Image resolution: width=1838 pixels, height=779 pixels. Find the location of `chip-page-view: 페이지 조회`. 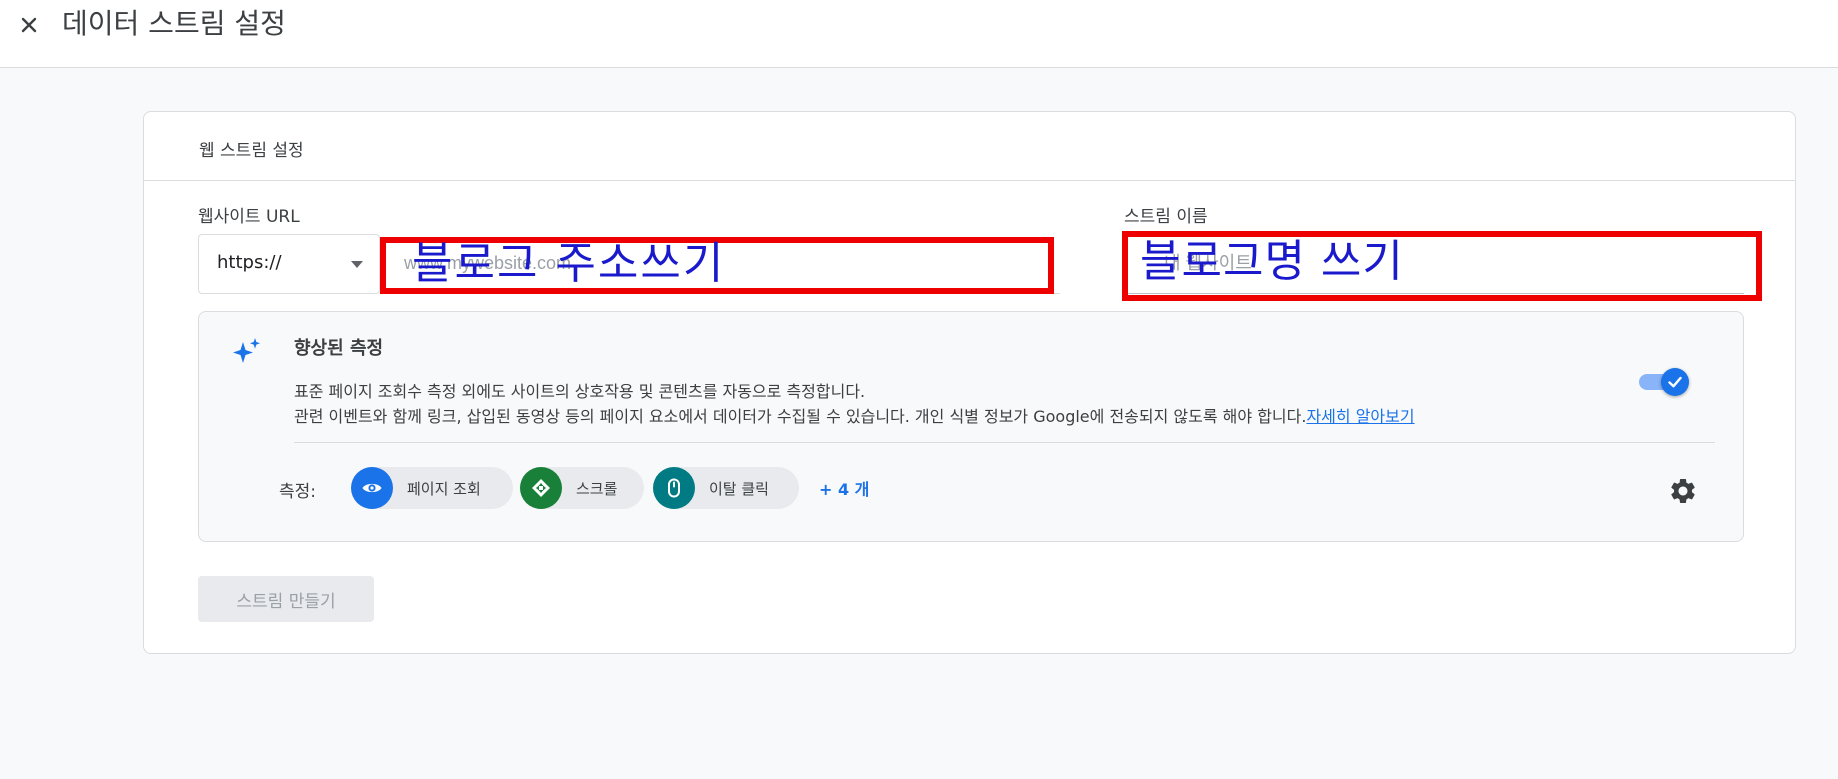

chip-page-view: 페이지 조회 is located at coordinates (432, 488).